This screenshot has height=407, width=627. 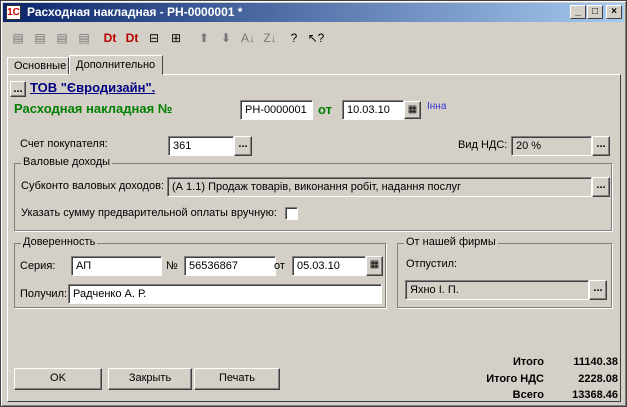 What do you see at coordinates (13, 12) in the screenshot?
I see `app-icon: 1С` at bounding box center [13, 12].